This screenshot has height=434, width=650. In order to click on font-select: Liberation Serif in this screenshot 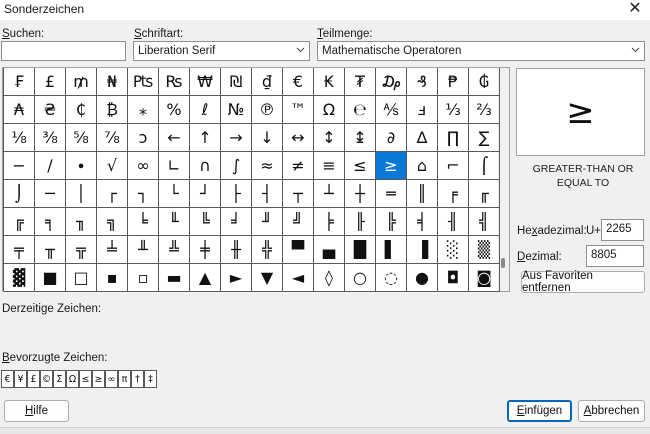, I will do `click(221, 51)`.